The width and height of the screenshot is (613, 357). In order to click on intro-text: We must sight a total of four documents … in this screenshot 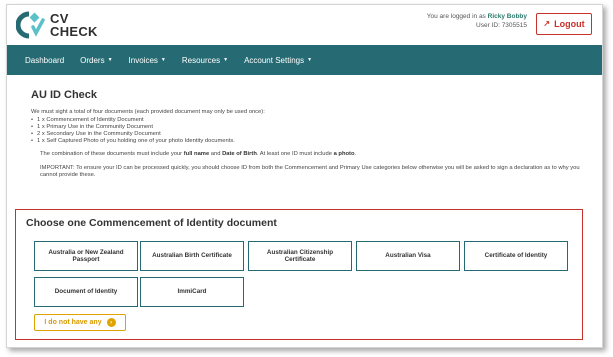, I will do `click(148, 112)`.